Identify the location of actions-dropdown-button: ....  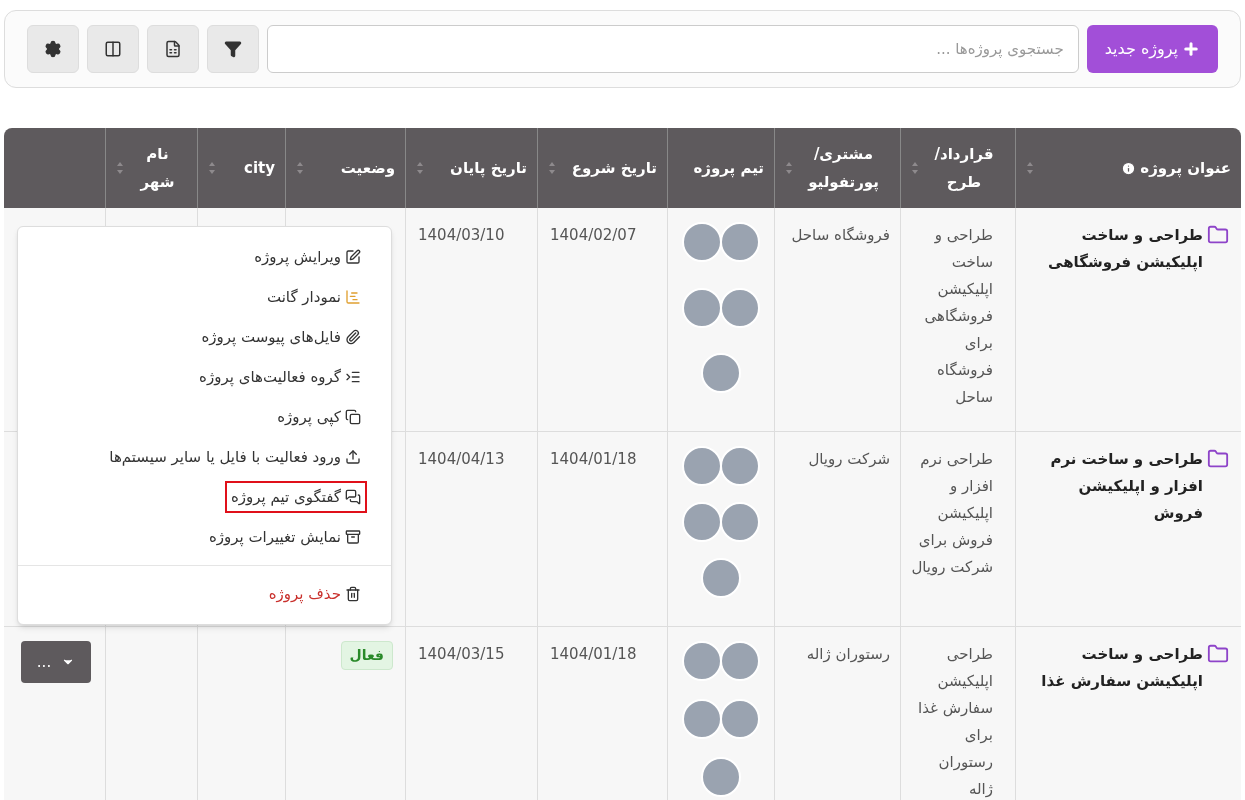
(56, 662).